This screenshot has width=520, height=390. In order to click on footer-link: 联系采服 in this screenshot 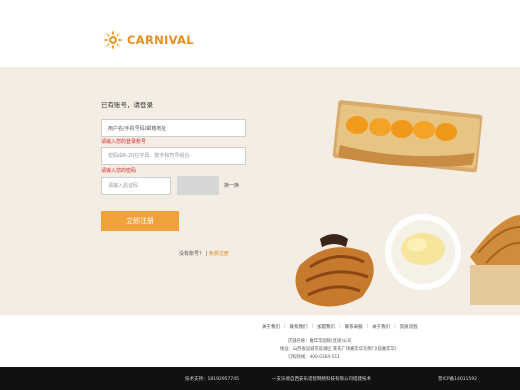, I will do `click(354, 327)`.